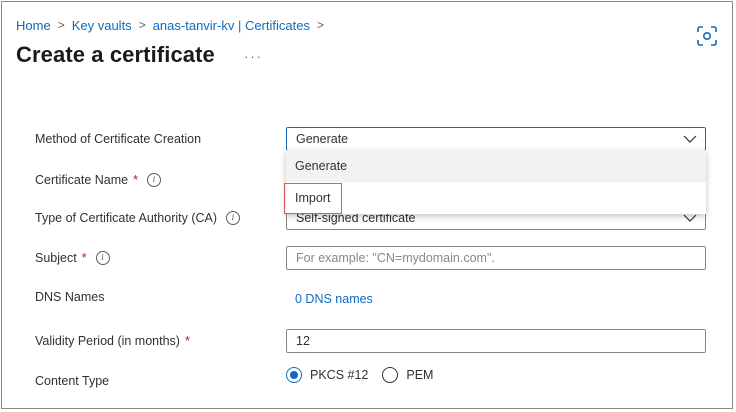 Image resolution: width=736 pixels, height=412 pixels. Describe the element at coordinates (496, 198) in the screenshot. I see `dropdown-option-import: Import` at that location.